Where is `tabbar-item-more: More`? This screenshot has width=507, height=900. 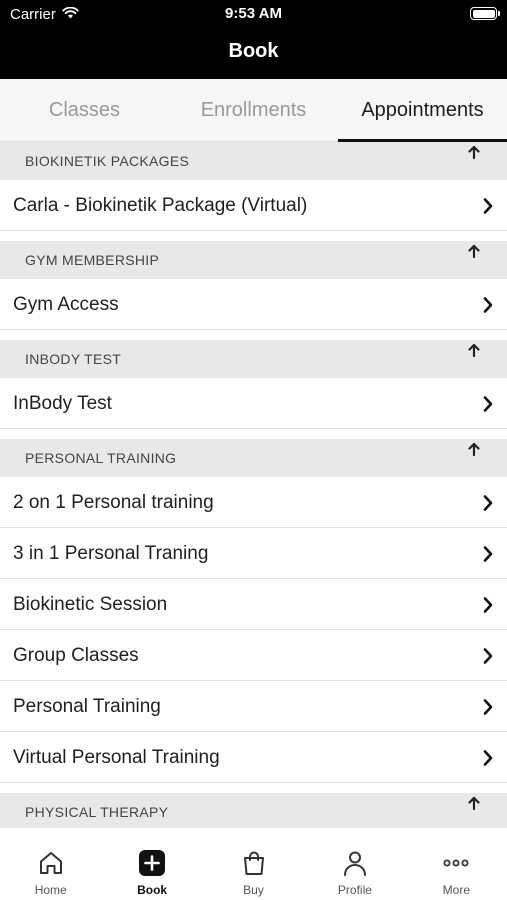
tabbar-item-more: More is located at coordinates (456, 864).